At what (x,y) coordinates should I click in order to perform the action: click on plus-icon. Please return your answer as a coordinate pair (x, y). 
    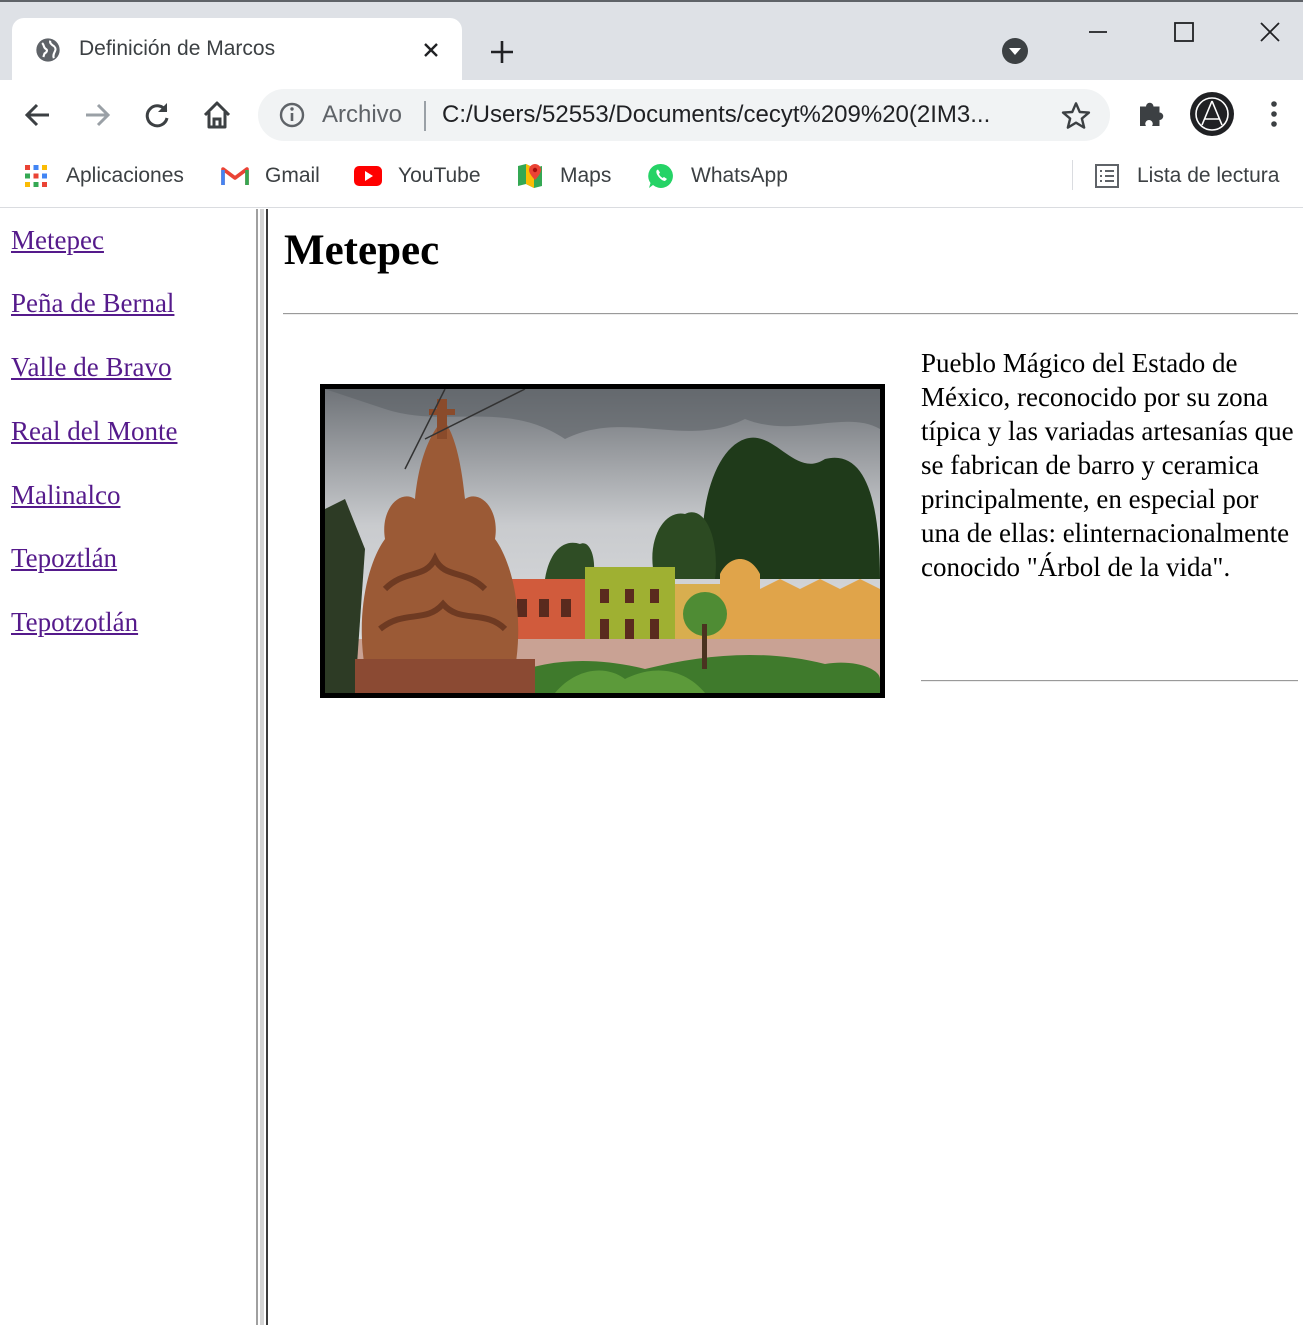
    Looking at the image, I should click on (502, 52).